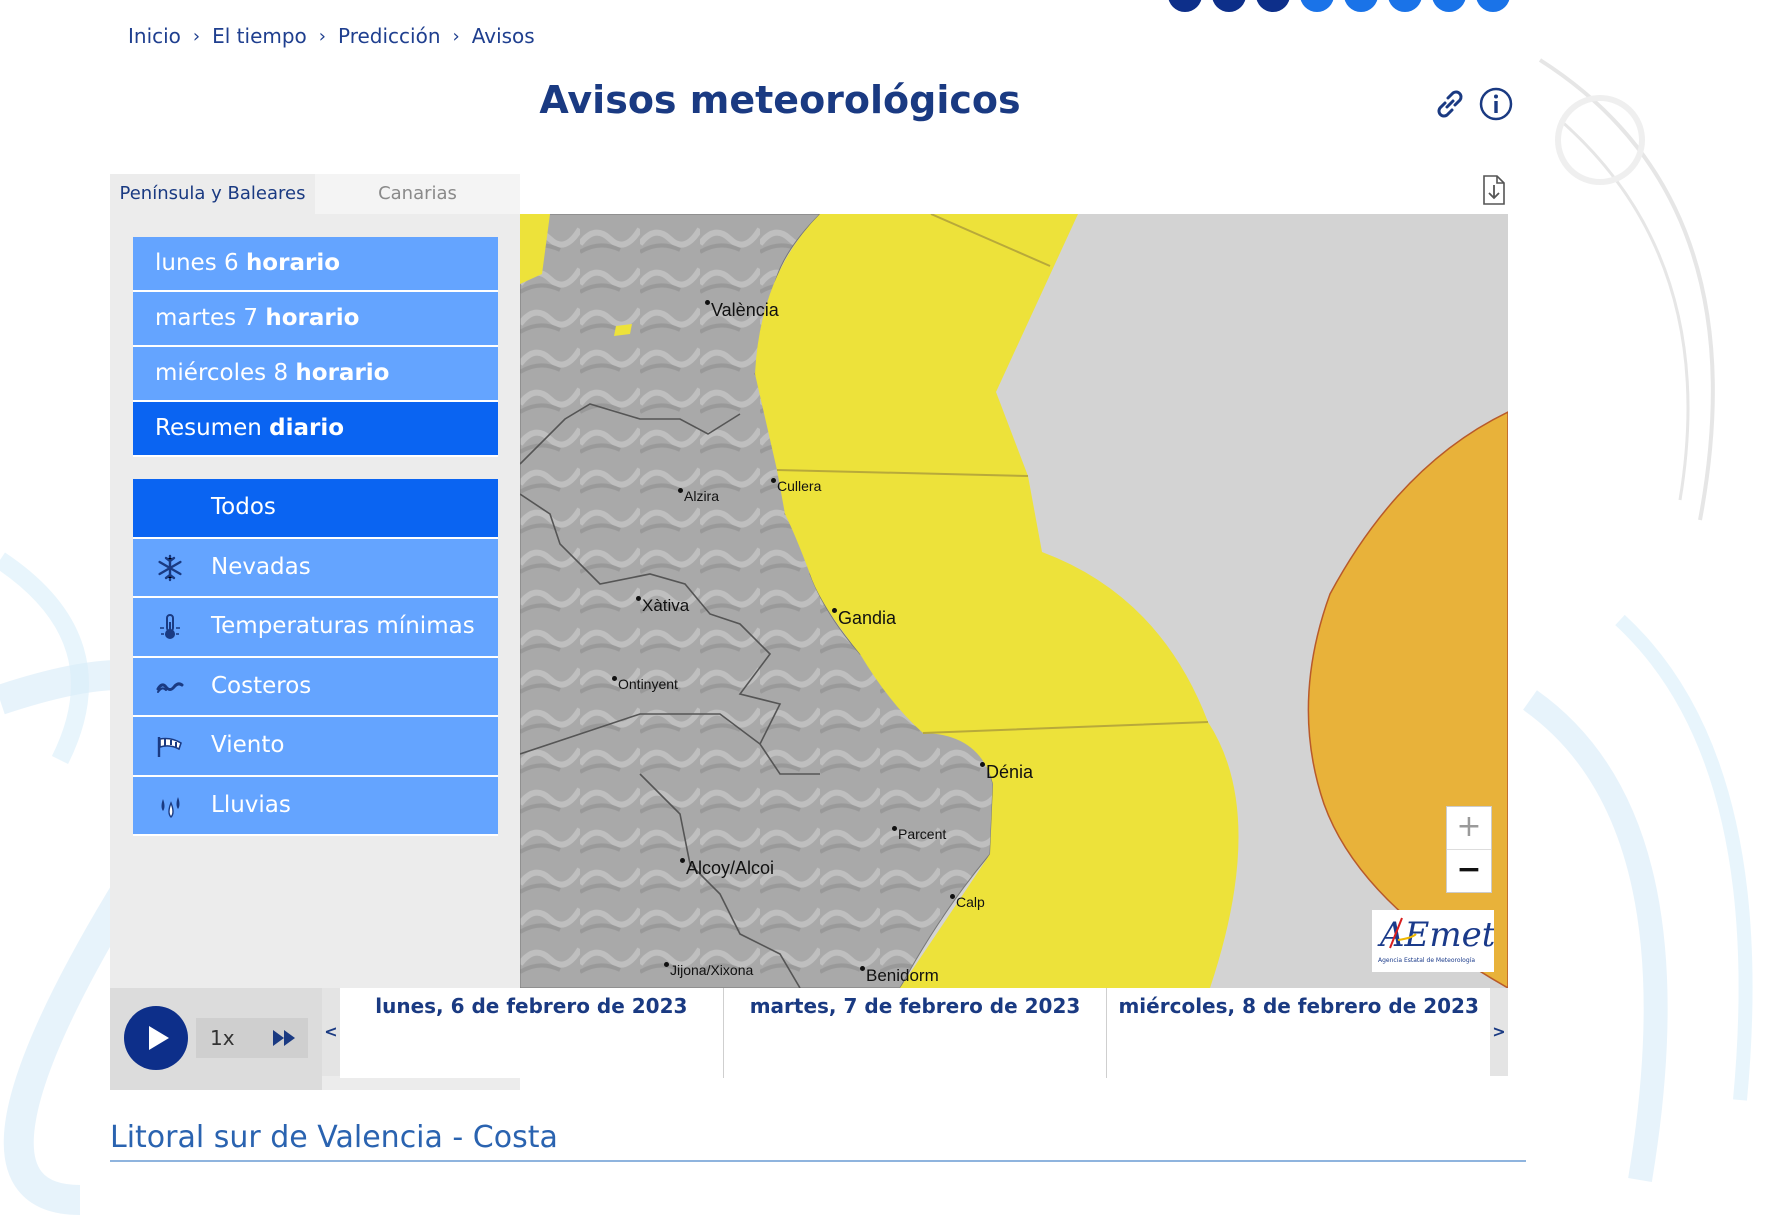  I want to click on play-icon, so click(159, 1038).